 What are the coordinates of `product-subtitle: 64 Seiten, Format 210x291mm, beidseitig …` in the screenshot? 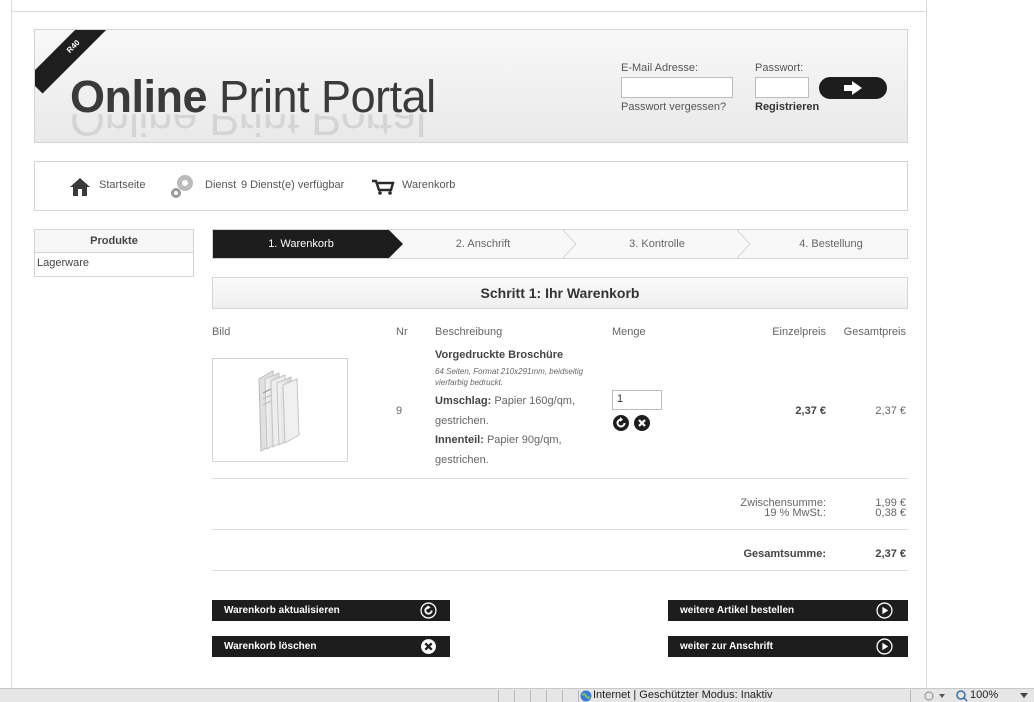 It's located at (509, 377).